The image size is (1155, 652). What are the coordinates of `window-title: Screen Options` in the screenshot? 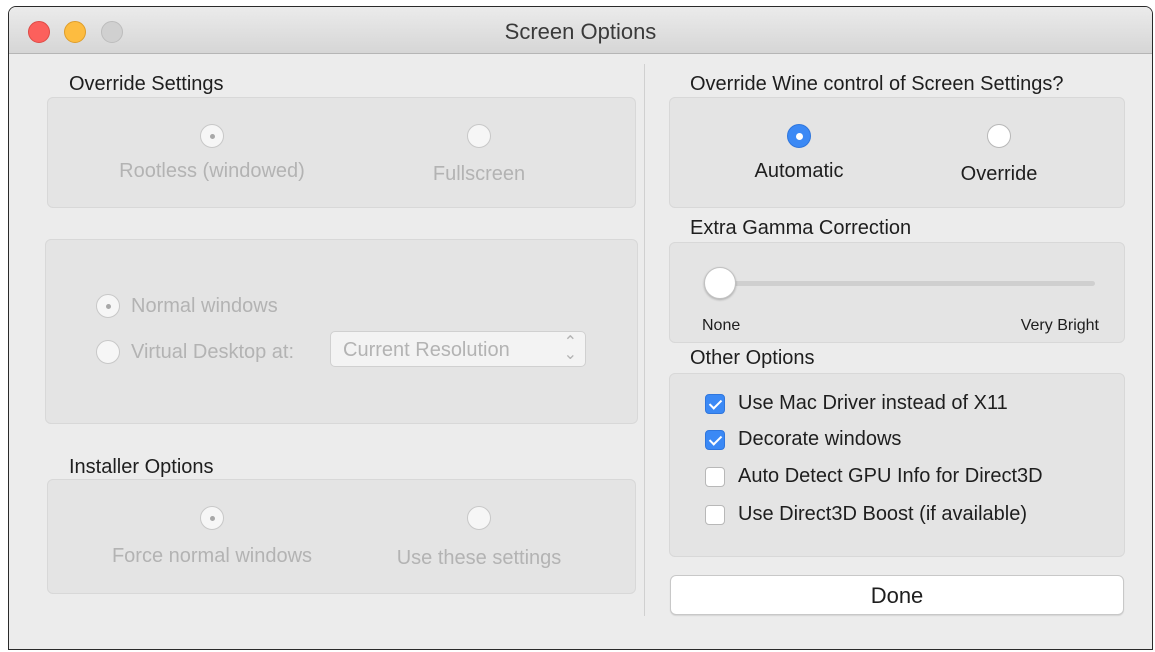 It's located at (580, 31).